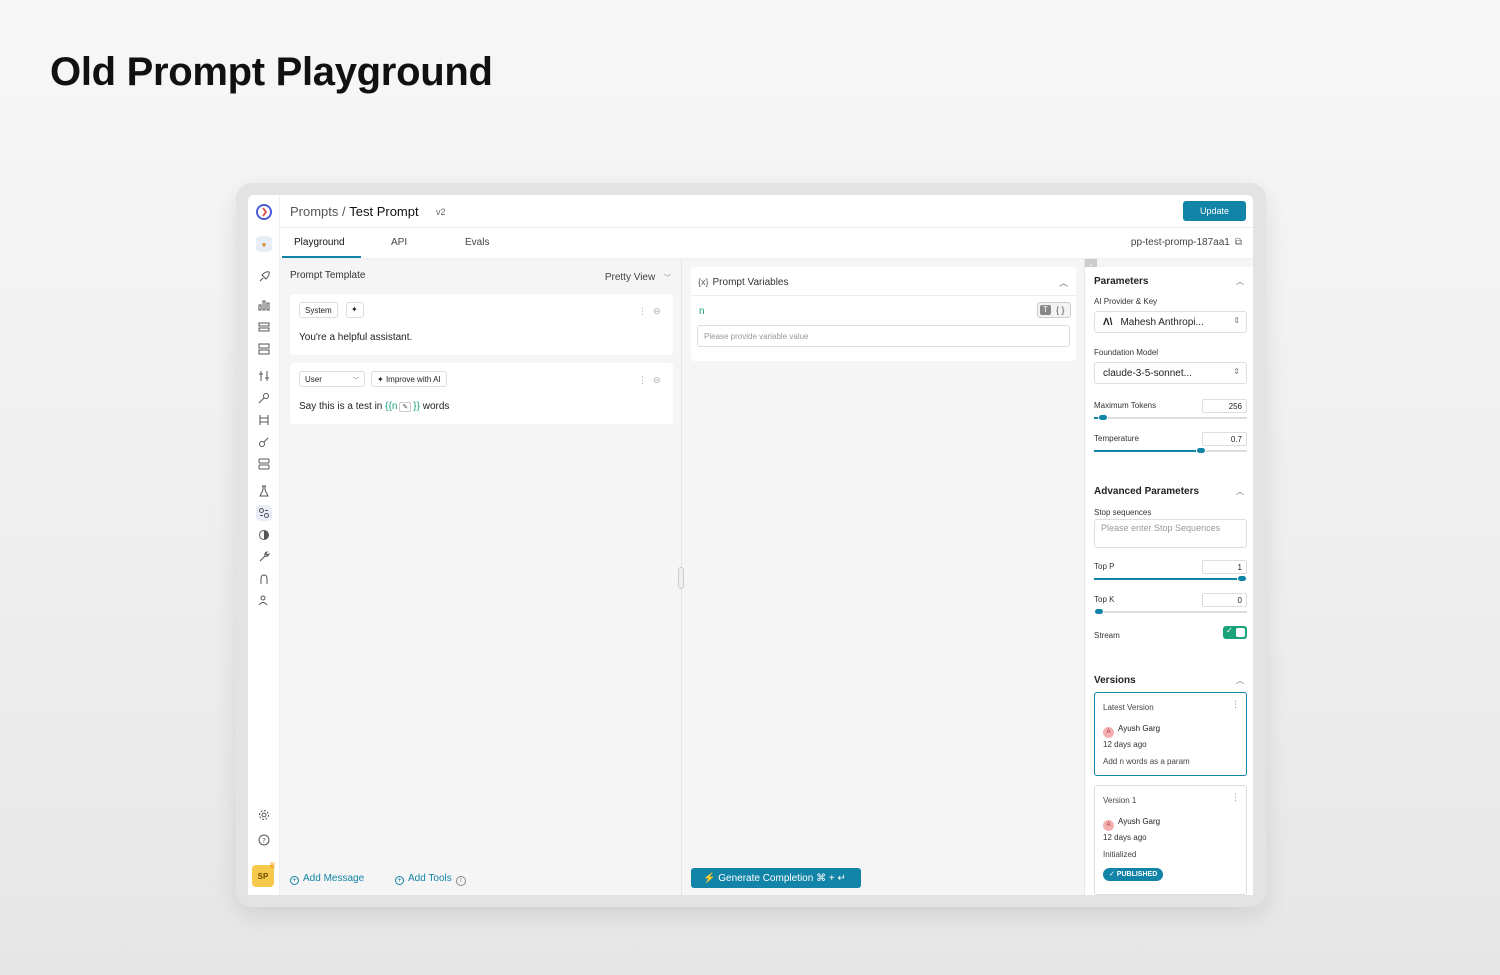 The width and height of the screenshot is (1500, 975). Describe the element at coordinates (1060, 310) in the screenshot. I see `json-type-icon: { }` at that location.